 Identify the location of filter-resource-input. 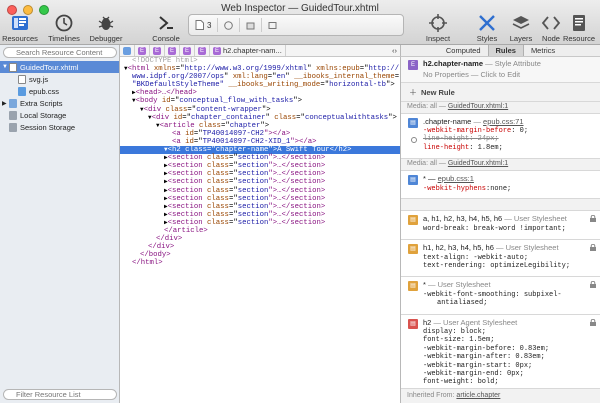
(60, 394).